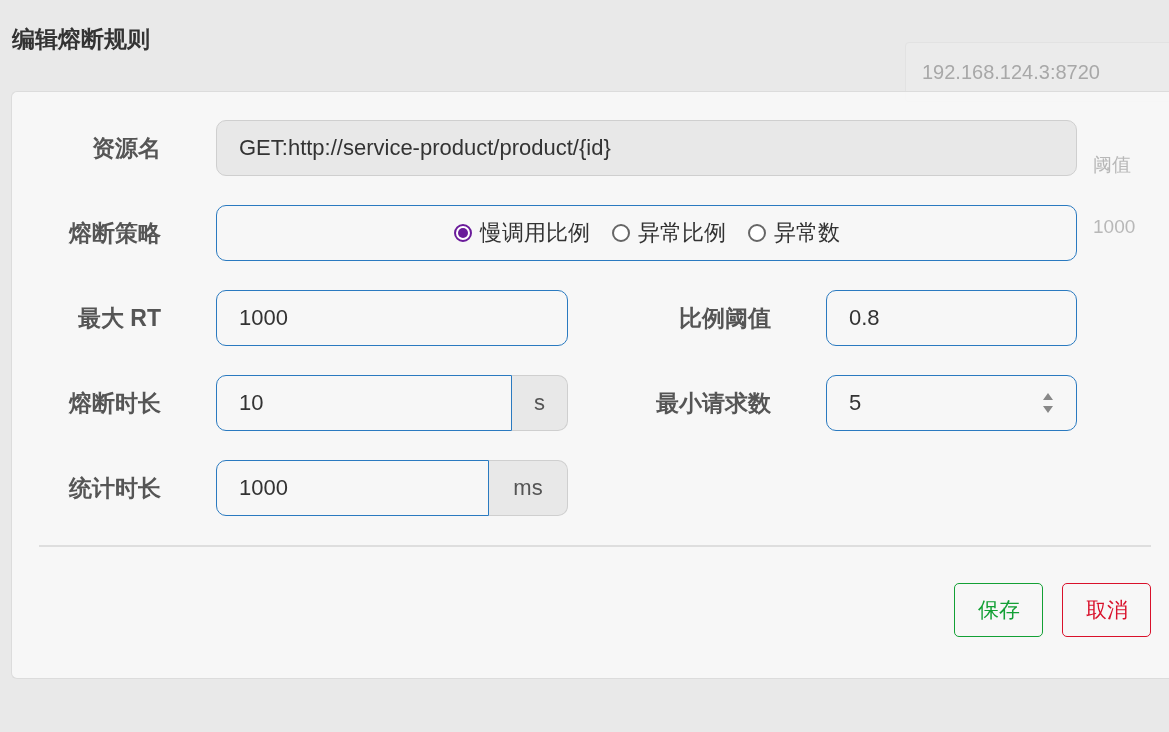  I want to click on cancel-button: 取消, so click(1106, 610).